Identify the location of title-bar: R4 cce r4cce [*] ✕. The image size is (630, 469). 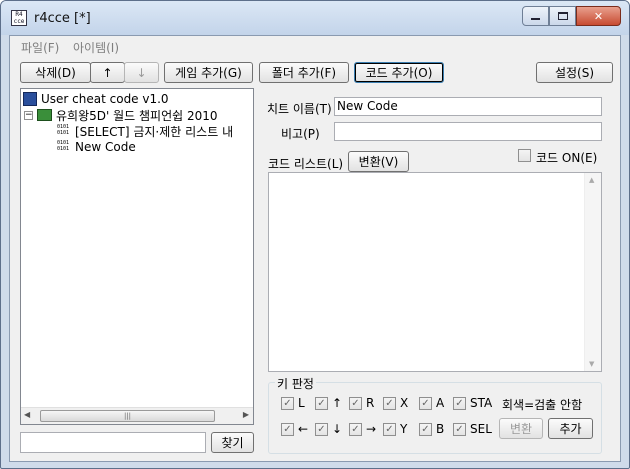
(315, 18).